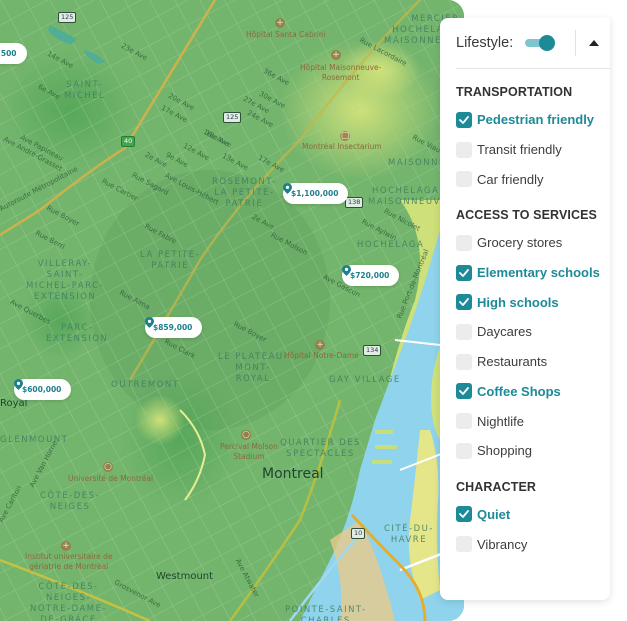 Image resolution: width=627 pixels, height=621 pixels. I want to click on filter-option-nightlife: Nightlife, so click(533, 421).